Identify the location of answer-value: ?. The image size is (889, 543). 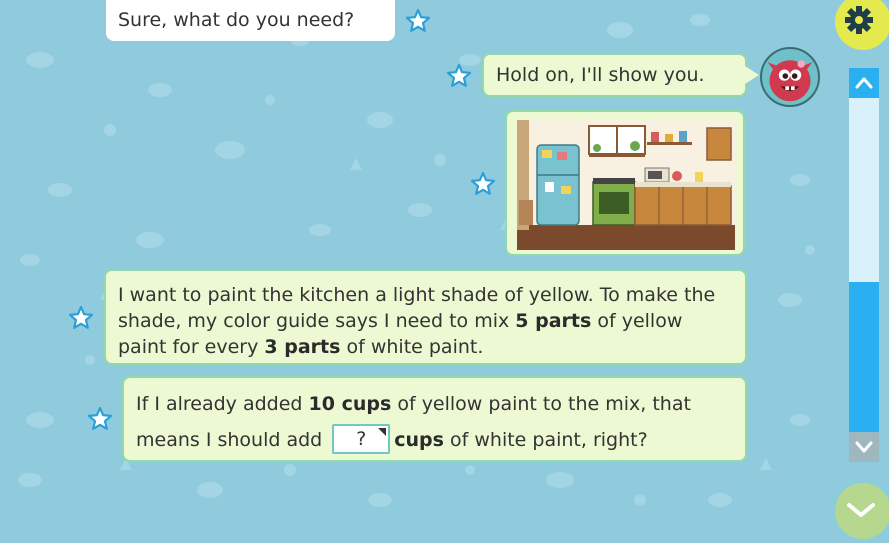
(361, 438).